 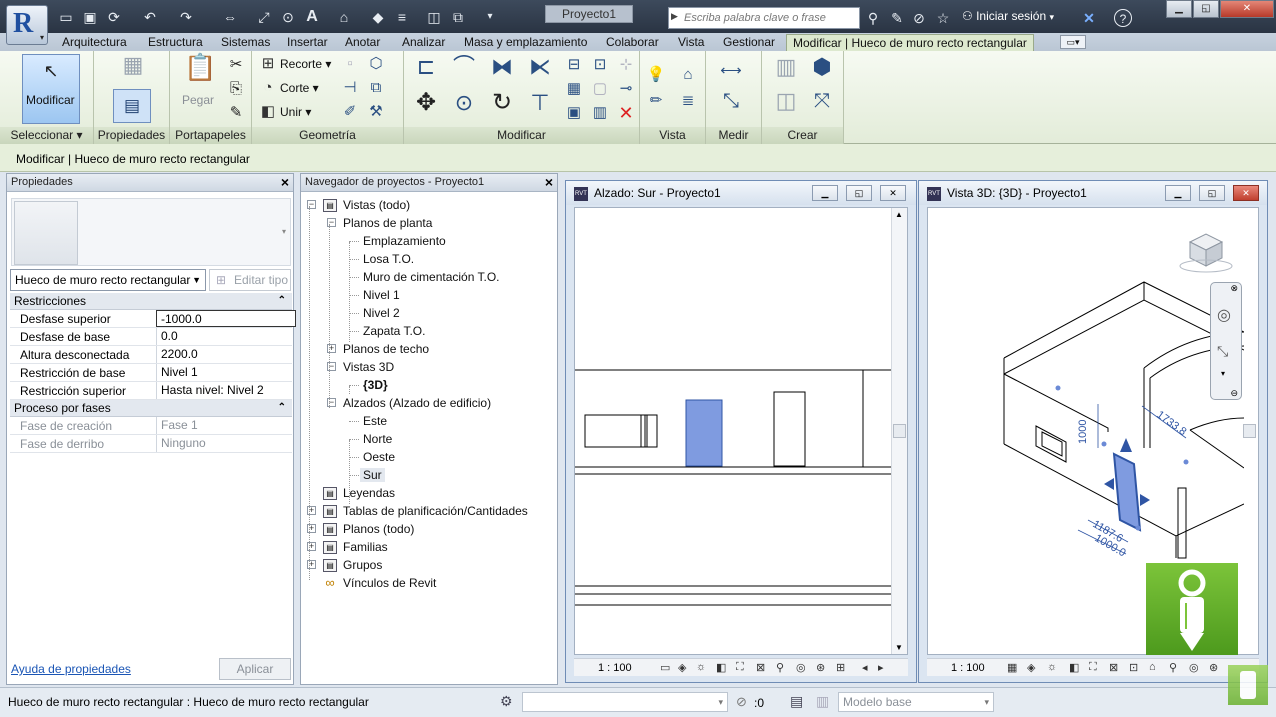 What do you see at coordinates (362, 42) in the screenshot?
I see `tab-anotar: Anotar` at bounding box center [362, 42].